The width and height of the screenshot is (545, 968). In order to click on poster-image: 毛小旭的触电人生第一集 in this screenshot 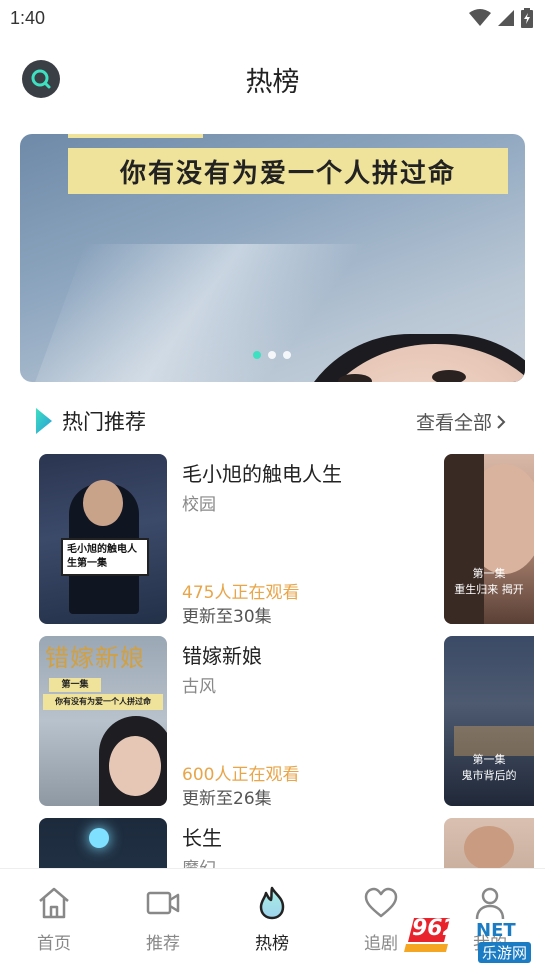, I will do `click(103, 539)`.